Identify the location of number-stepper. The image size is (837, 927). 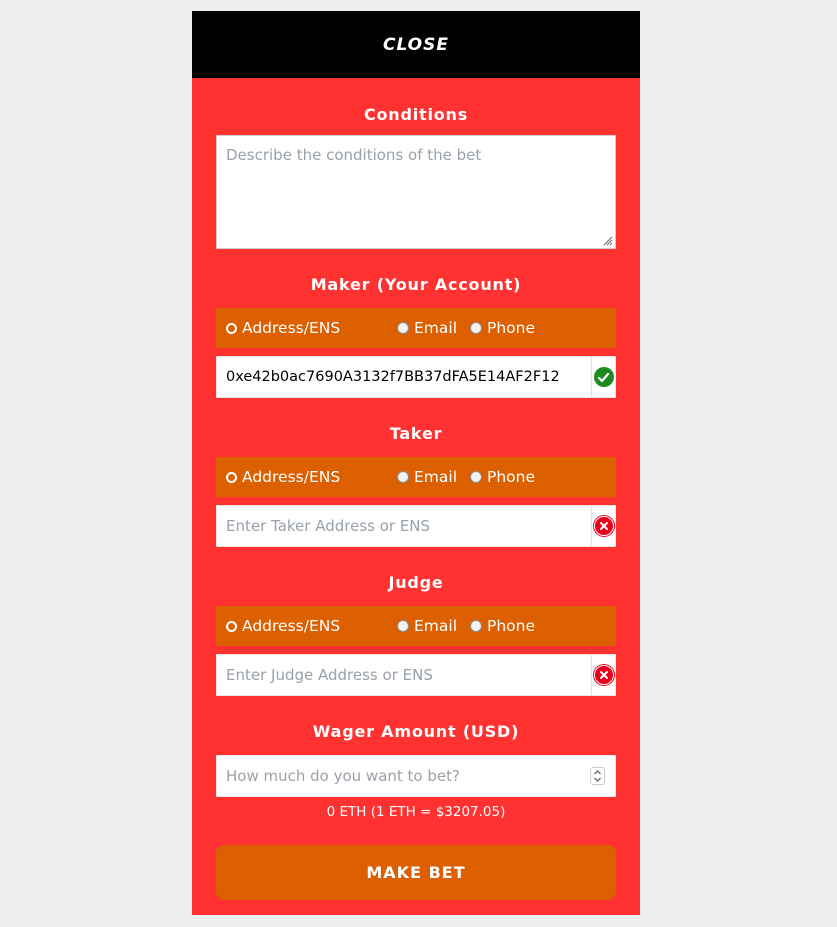
(597, 776).